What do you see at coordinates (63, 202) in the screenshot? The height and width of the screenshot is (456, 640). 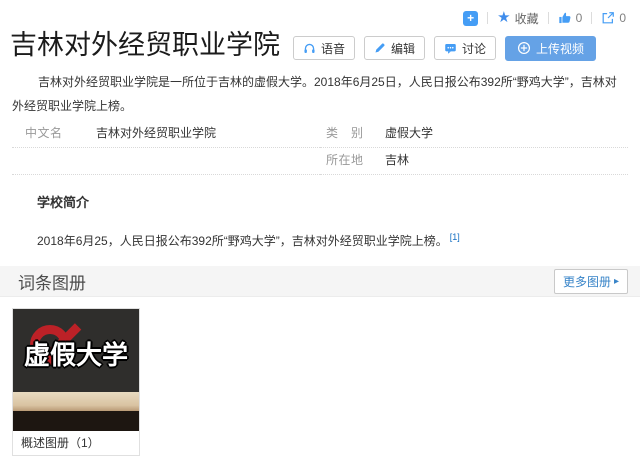 I see `section-heading: 学校简介` at bounding box center [63, 202].